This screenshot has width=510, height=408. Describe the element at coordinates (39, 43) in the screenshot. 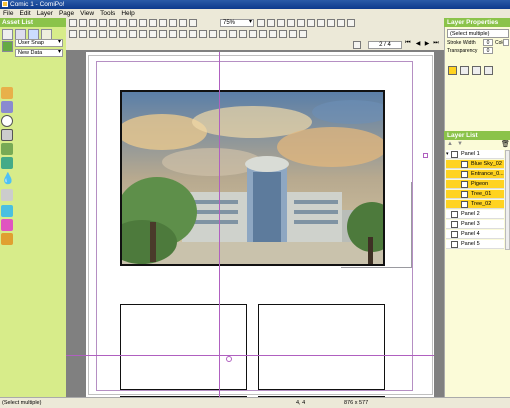

I see `asset-category-select: User Snap` at that location.